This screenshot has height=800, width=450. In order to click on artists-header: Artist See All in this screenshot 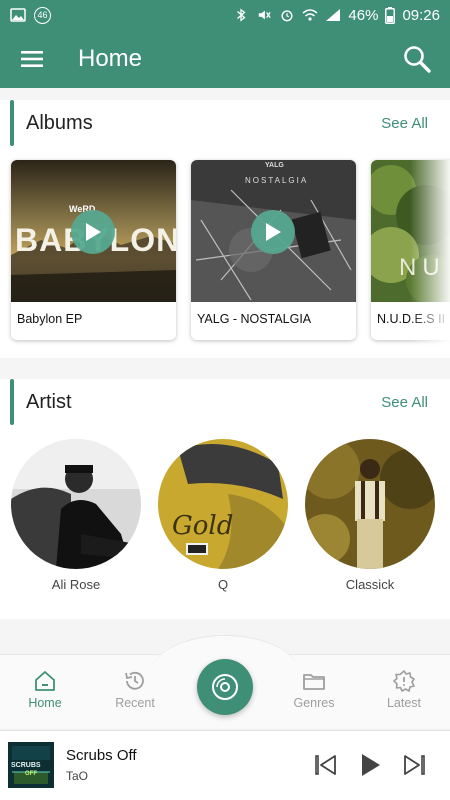, I will do `click(225, 402)`.